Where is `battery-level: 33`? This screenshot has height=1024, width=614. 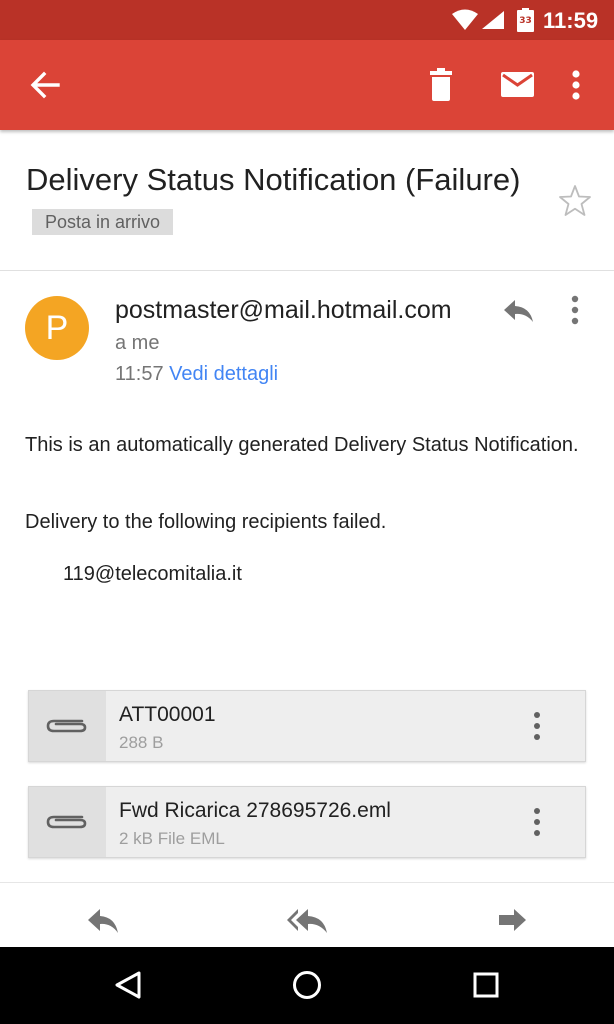 battery-level: 33 is located at coordinates (525, 21).